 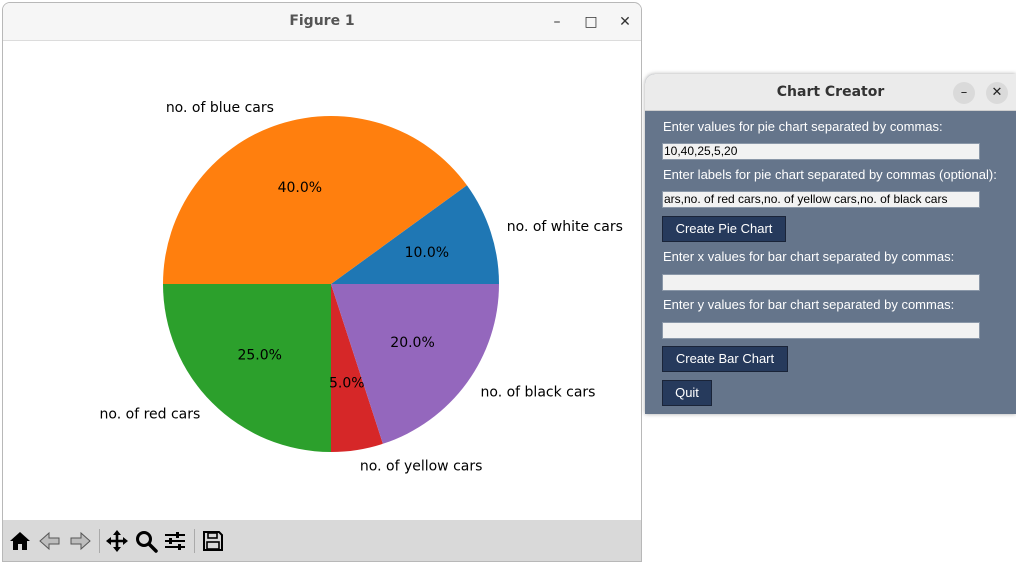 I want to click on pie-values-input: 10,40,25,5,20, so click(x=821, y=151).